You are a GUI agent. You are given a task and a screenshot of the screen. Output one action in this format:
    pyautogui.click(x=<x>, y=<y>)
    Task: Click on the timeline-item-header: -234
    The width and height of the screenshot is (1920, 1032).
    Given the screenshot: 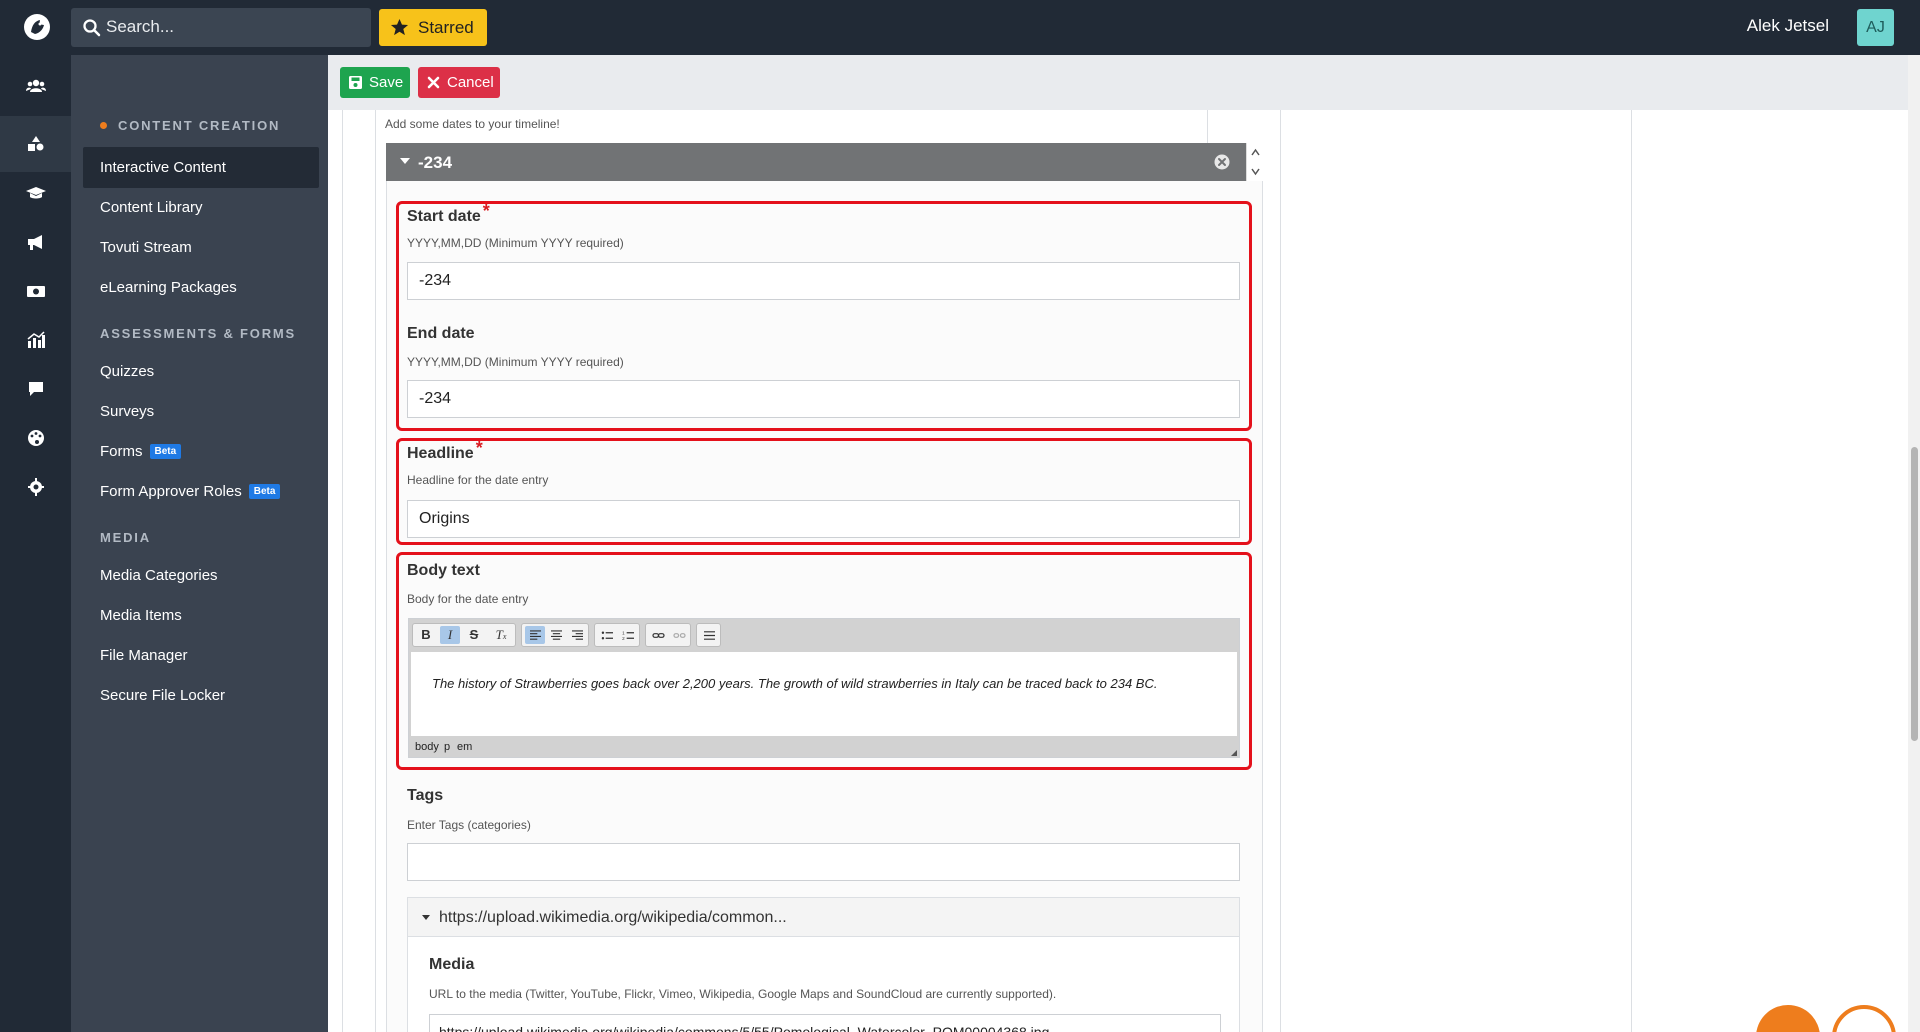 What is the action you would take?
    pyautogui.click(x=824, y=162)
    